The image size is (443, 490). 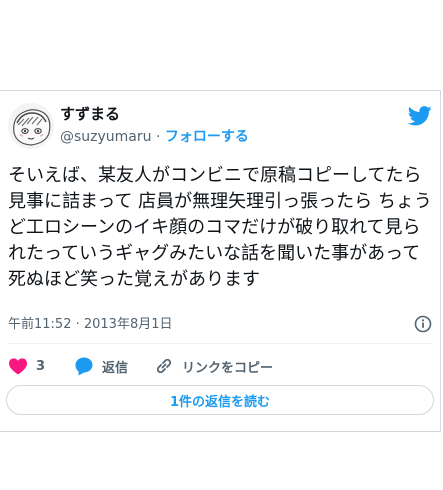 I want to click on author-handle: @suzyumaru, so click(x=106, y=137).